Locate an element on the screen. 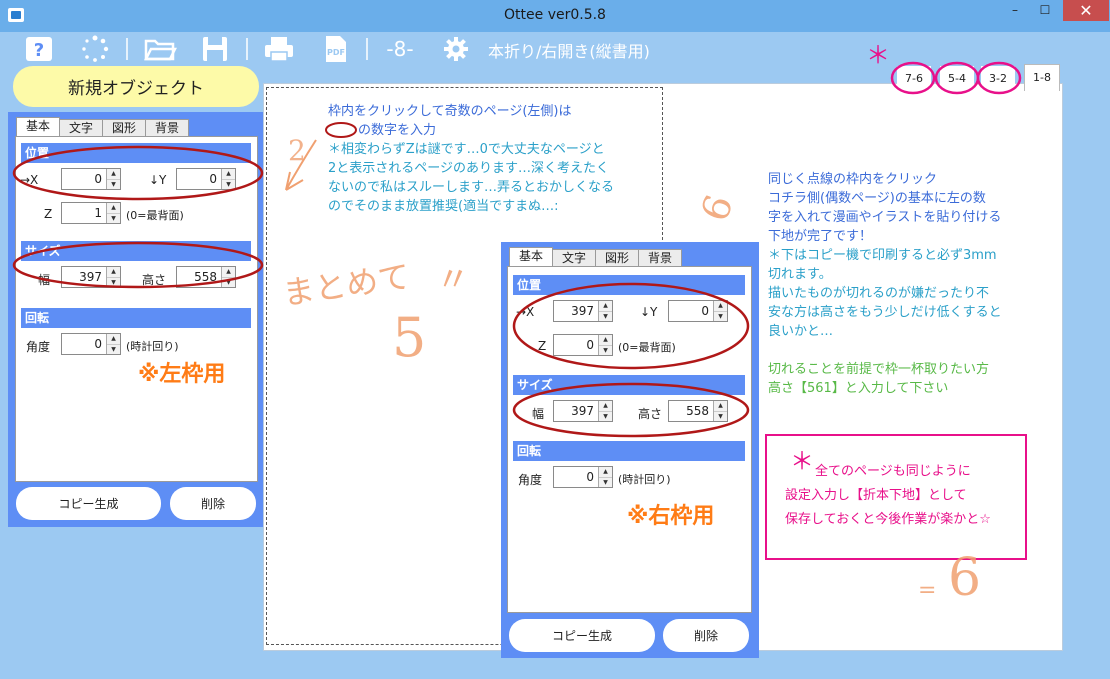 This screenshot has height=679, width=1110. handwritten-arrow is located at coordinates (301, 165).